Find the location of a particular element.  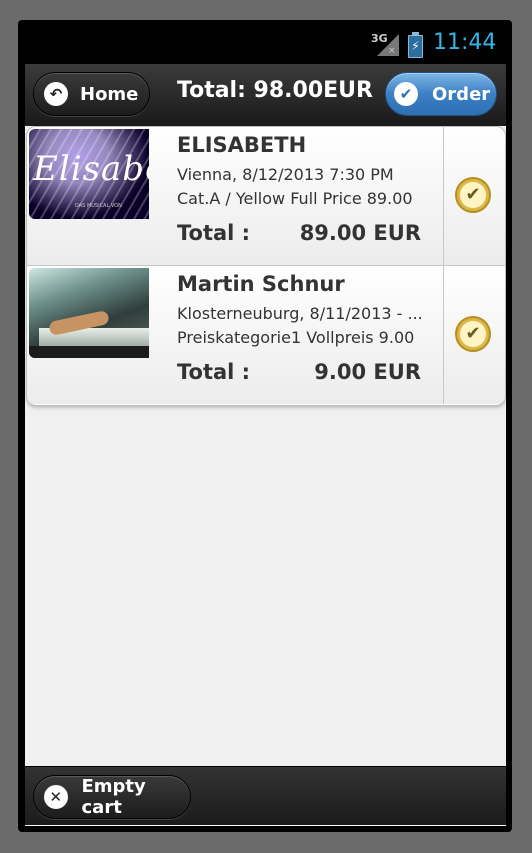

order-button: ✔ Order is located at coordinates (441, 94).